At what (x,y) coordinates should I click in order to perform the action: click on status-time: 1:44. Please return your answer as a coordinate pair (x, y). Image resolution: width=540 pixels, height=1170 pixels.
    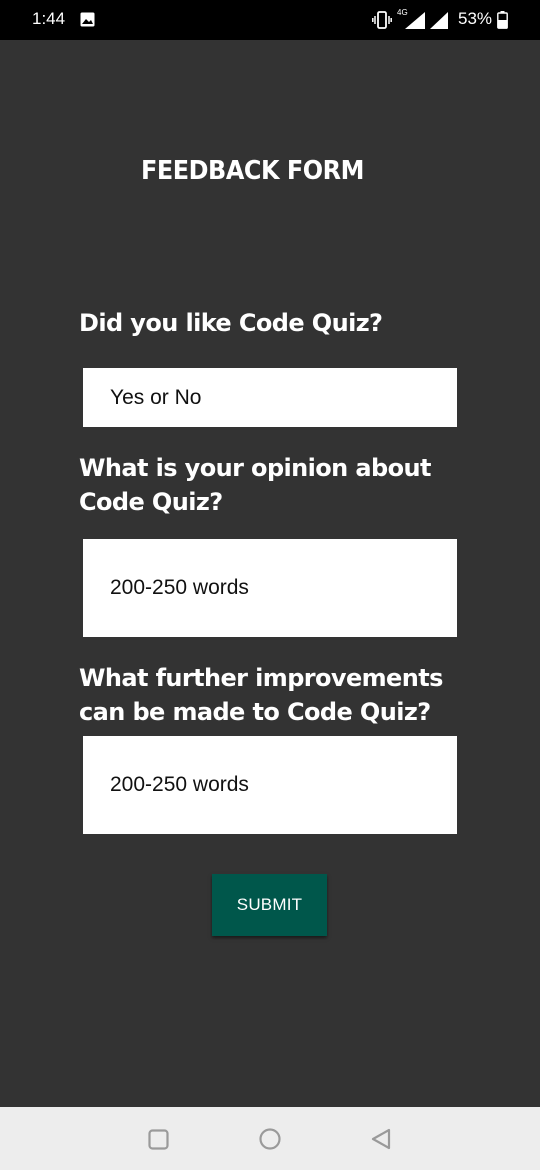
    Looking at the image, I should click on (49, 18).